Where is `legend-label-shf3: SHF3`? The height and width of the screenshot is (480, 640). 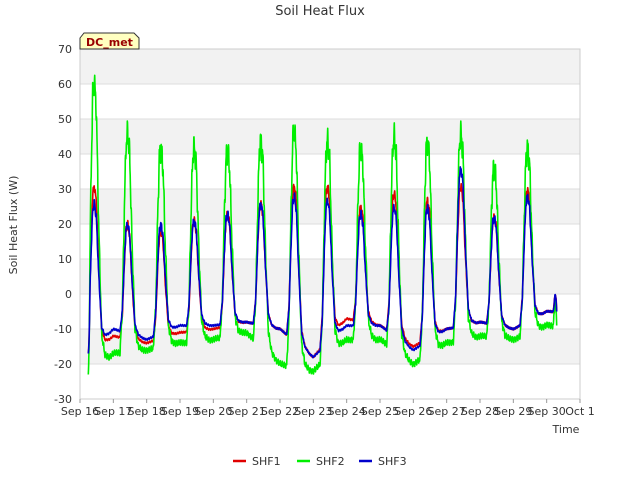
legend-label-shf3: SHF3 is located at coordinates (392, 461).